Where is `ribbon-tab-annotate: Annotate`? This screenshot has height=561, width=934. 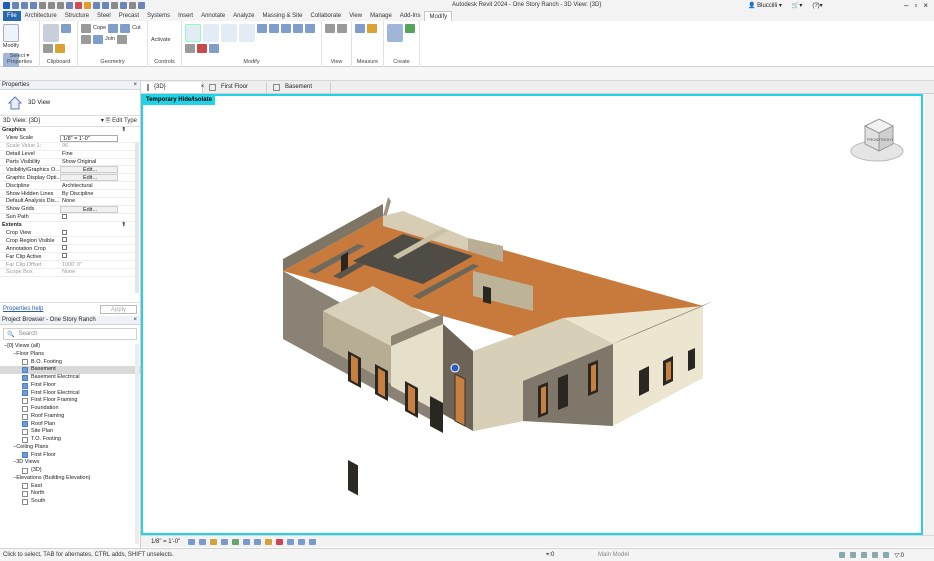 ribbon-tab-annotate: Annotate is located at coordinates (213, 16).